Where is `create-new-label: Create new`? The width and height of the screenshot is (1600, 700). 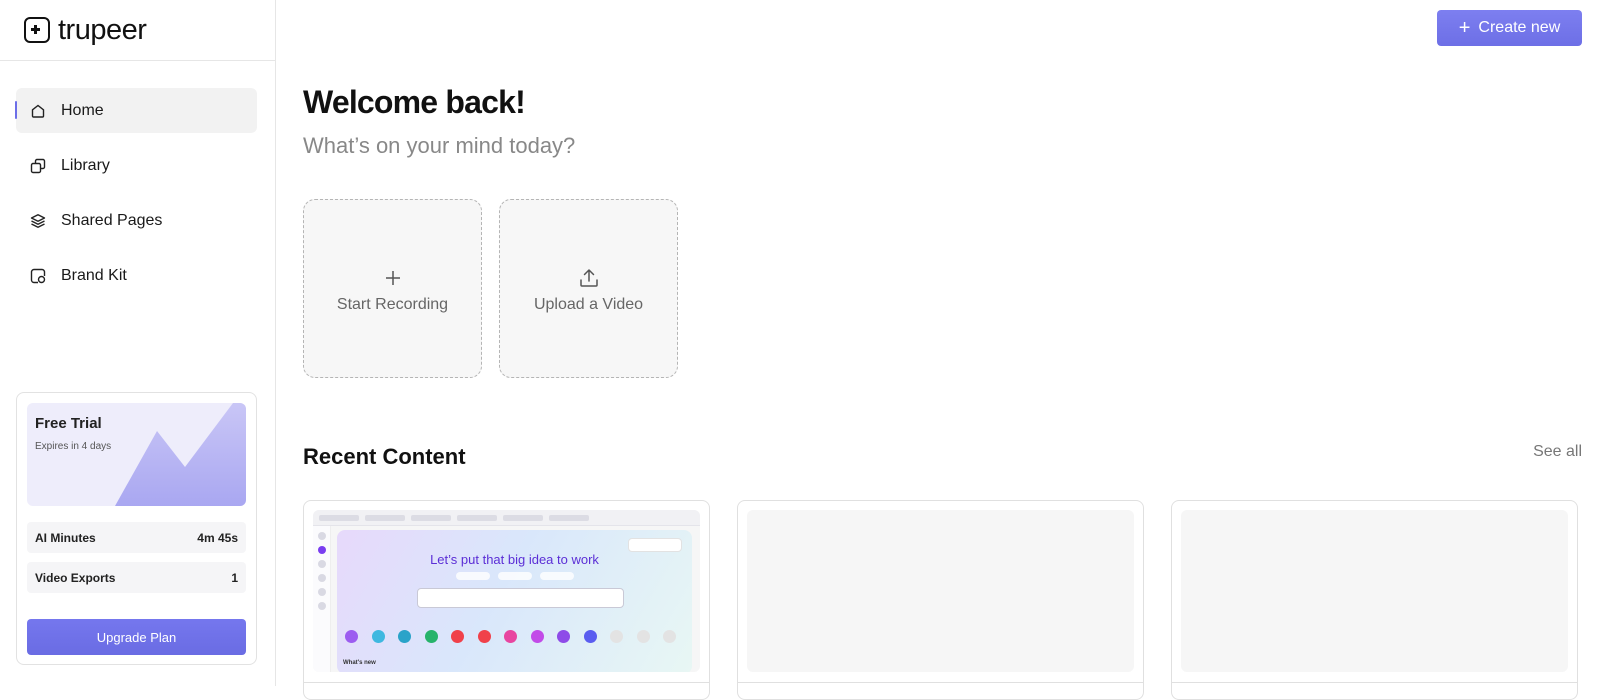 create-new-label: Create new is located at coordinates (1519, 27).